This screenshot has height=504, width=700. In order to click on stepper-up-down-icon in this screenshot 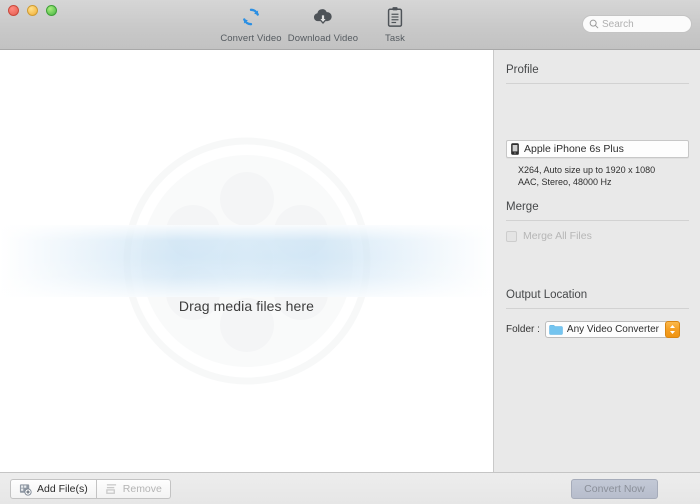, I will do `click(672, 329)`.